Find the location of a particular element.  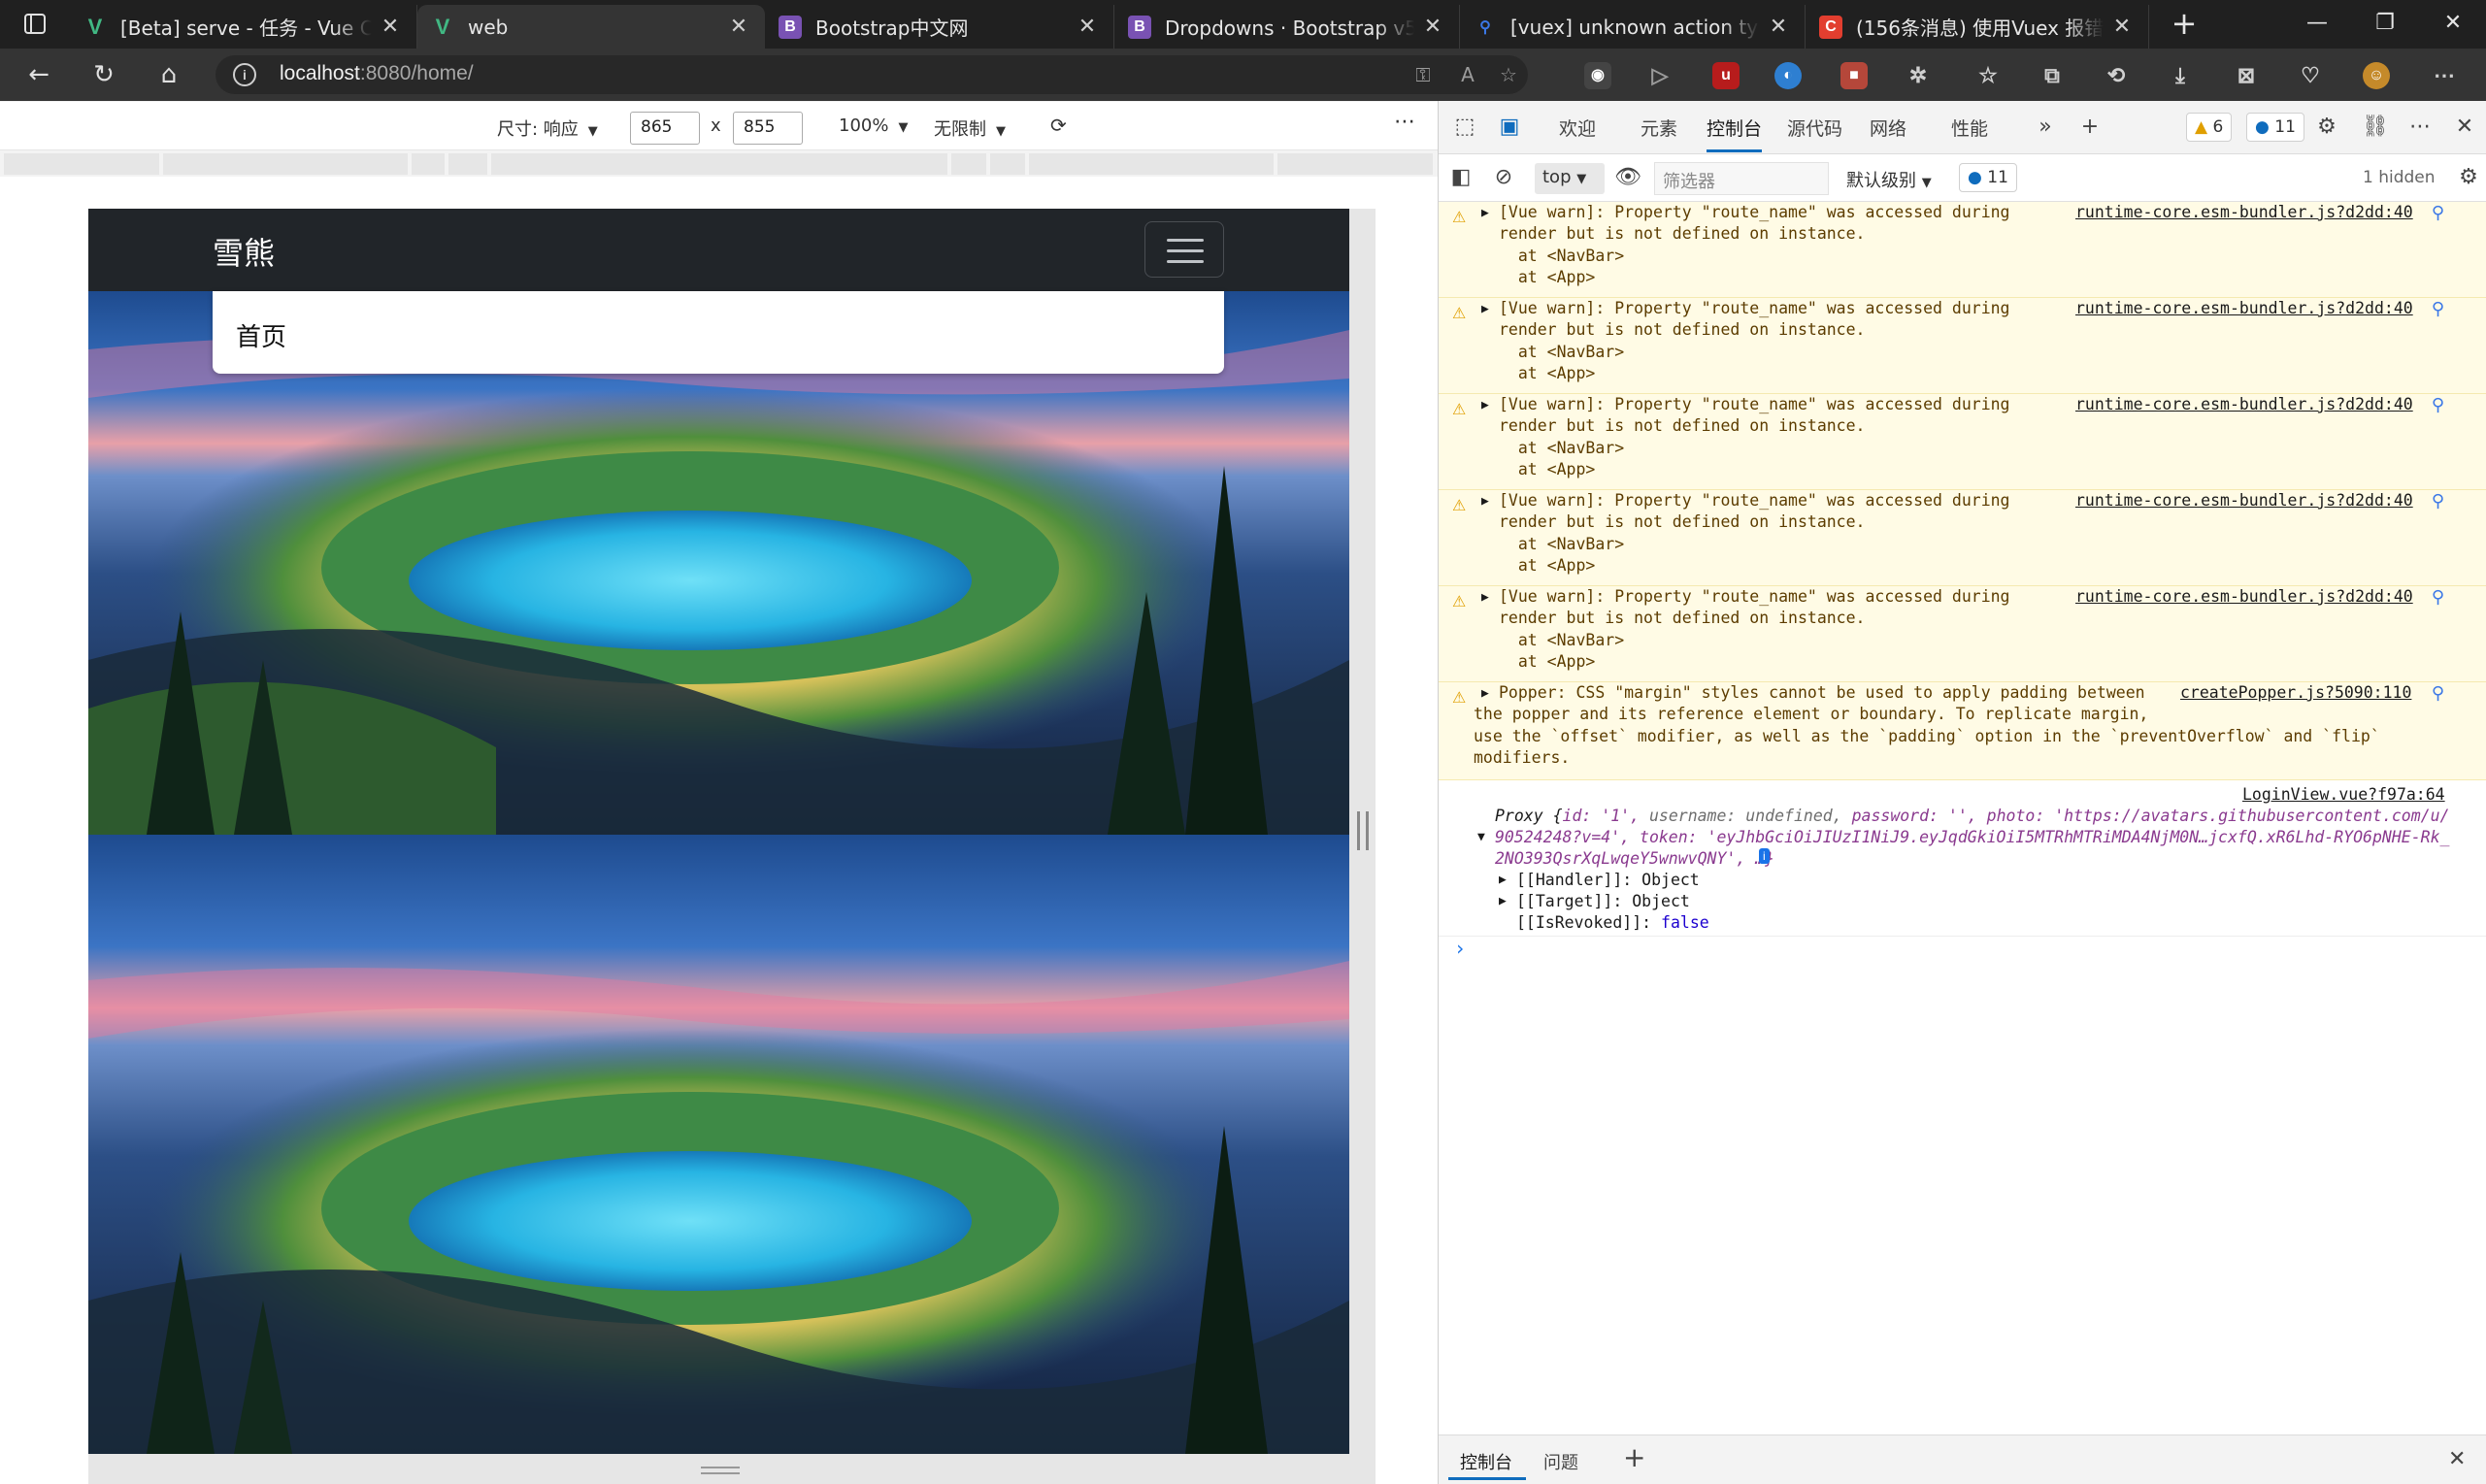

refresh-icon: ↻ is located at coordinates (103, 75).